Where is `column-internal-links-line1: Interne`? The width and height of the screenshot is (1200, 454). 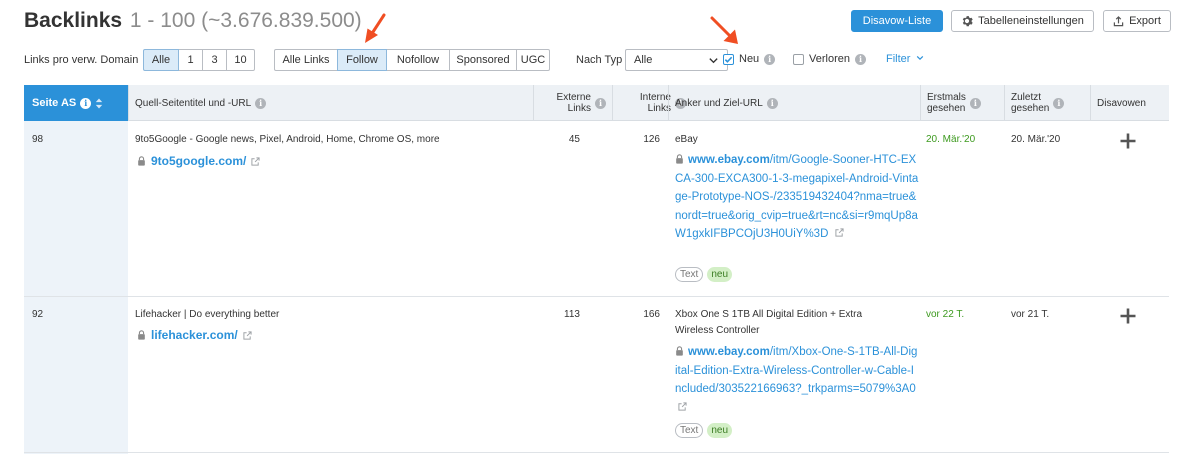 column-internal-links-line1: Interne is located at coordinates (655, 97).